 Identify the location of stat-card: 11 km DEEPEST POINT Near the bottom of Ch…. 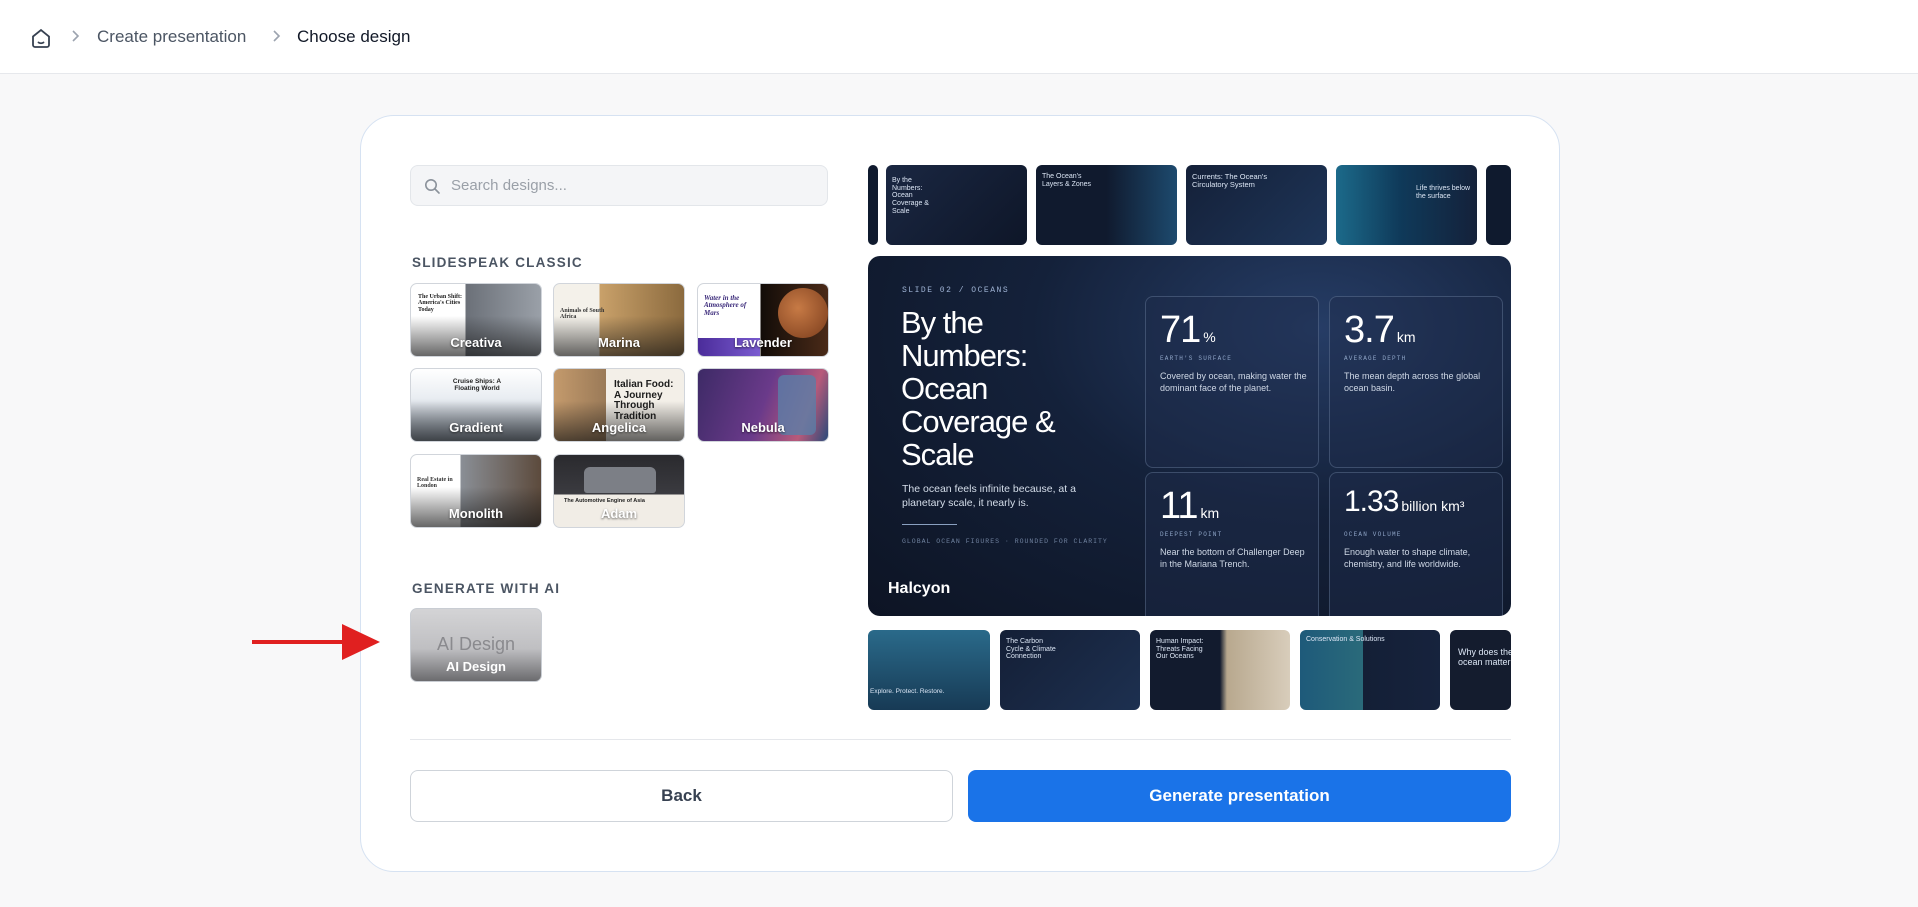
(1232, 544).